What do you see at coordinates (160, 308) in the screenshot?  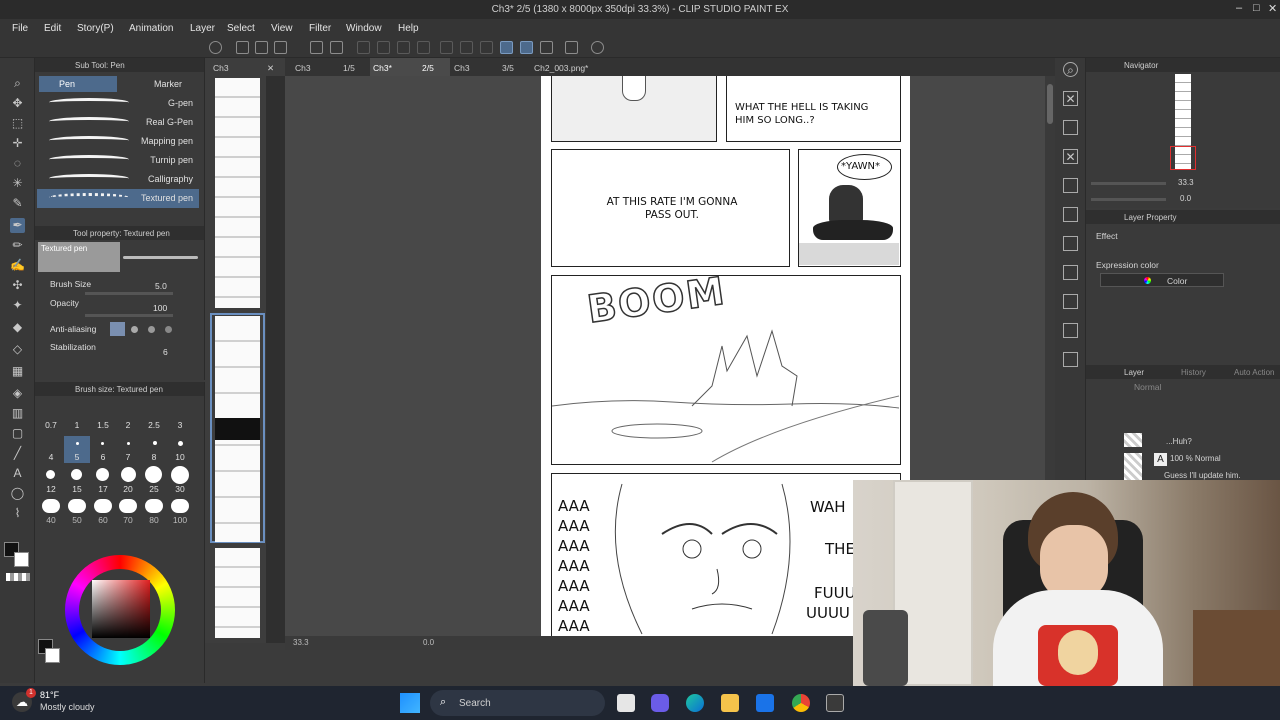 I see `opacity-value: 100` at bounding box center [160, 308].